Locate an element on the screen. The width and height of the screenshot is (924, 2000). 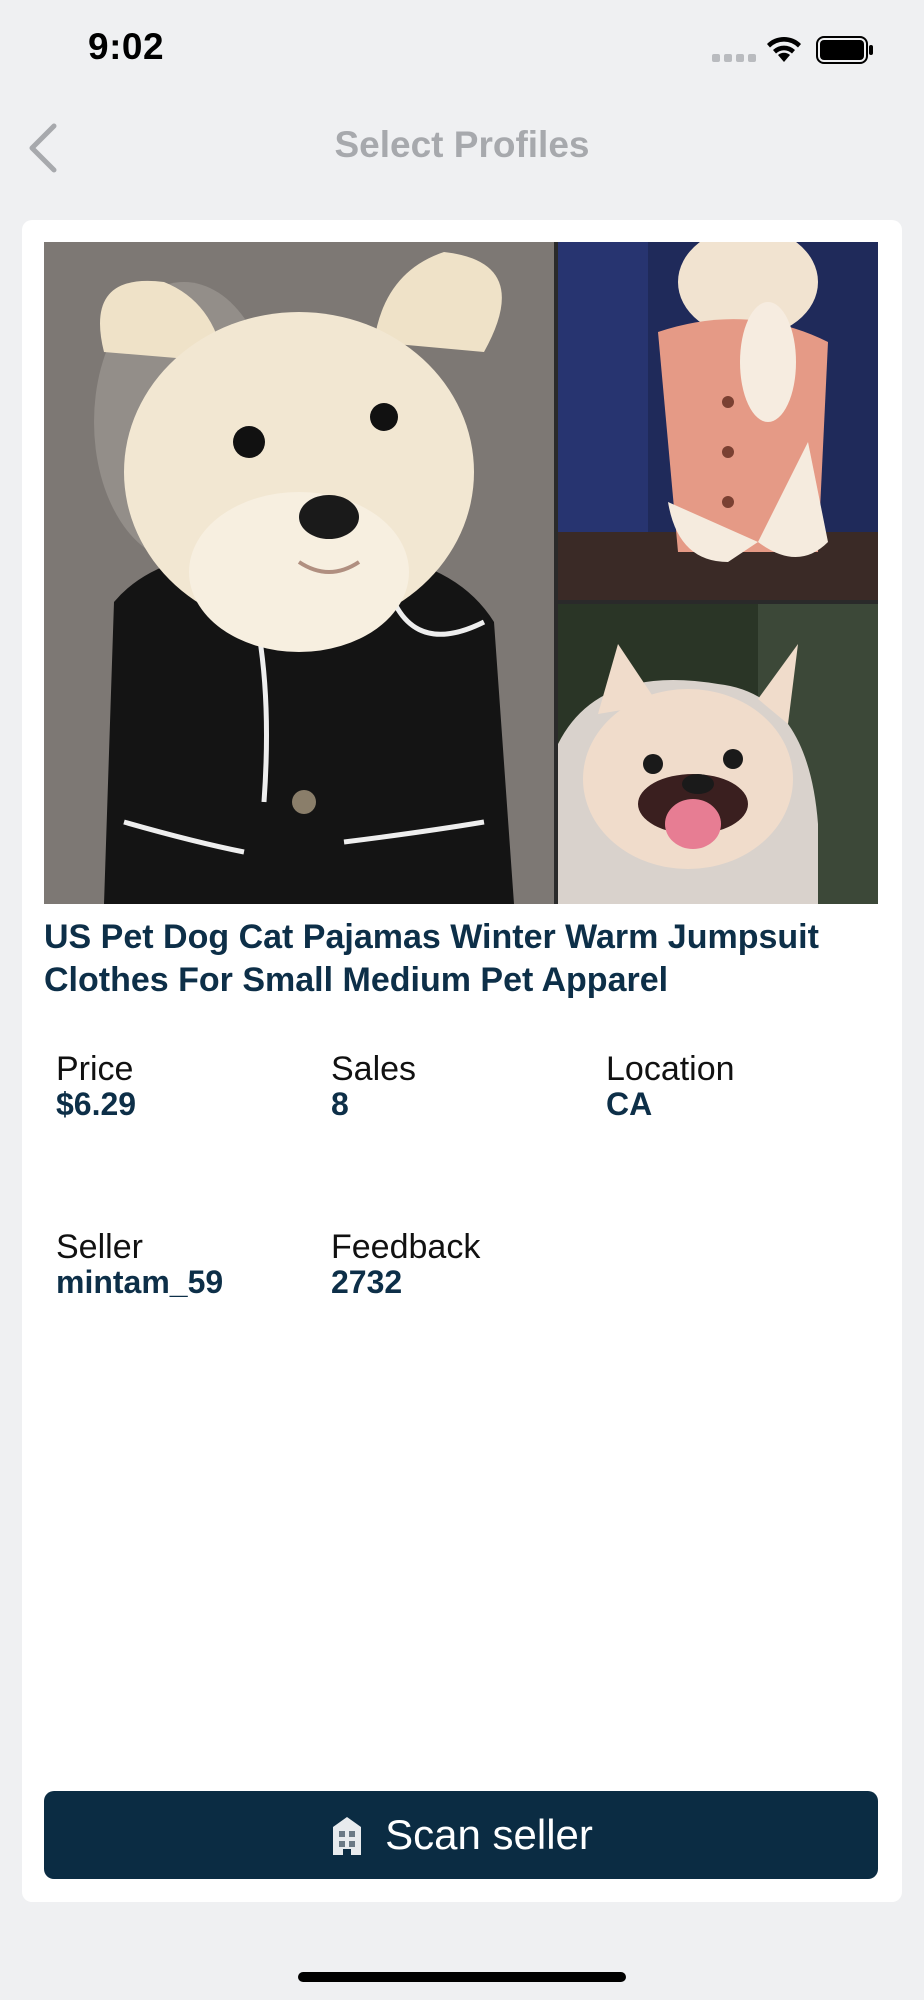
cellular-signal-icon is located at coordinates (734, 59).